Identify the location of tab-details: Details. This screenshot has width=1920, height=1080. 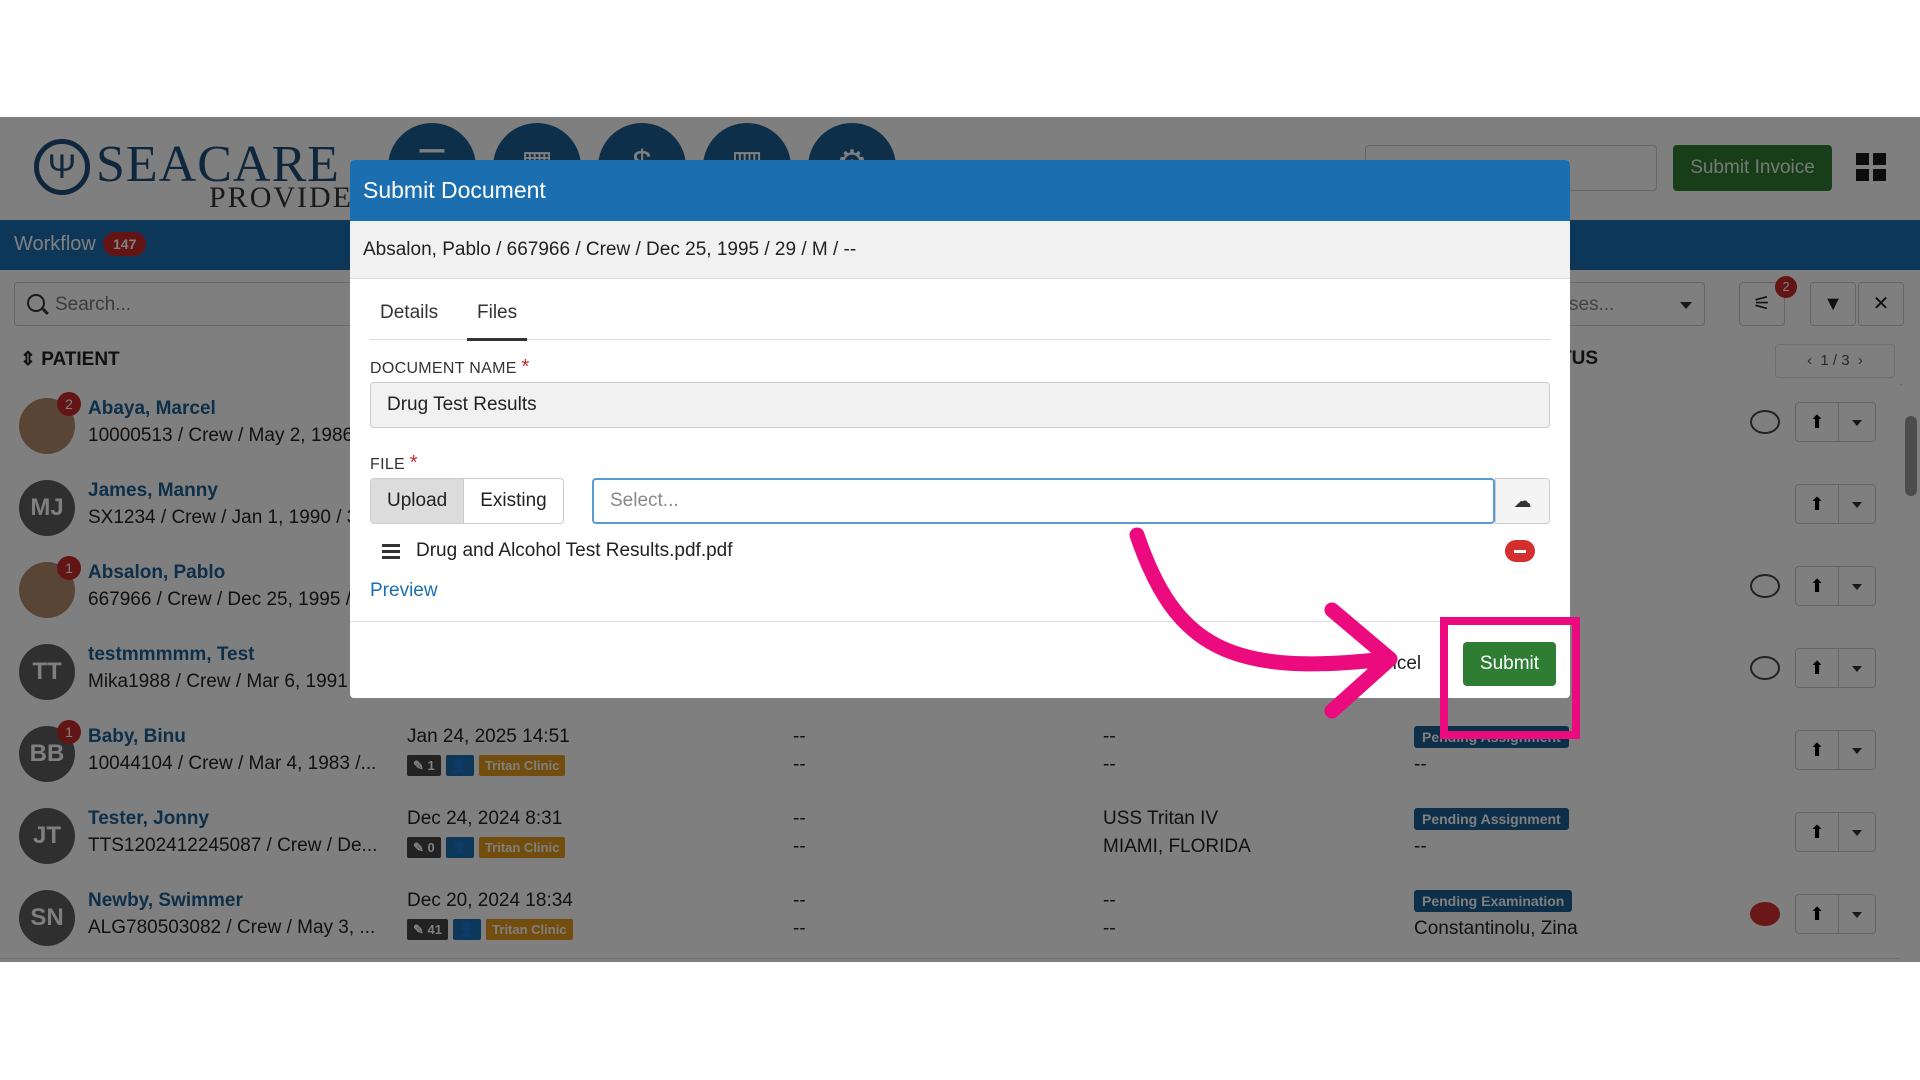
(409, 320).